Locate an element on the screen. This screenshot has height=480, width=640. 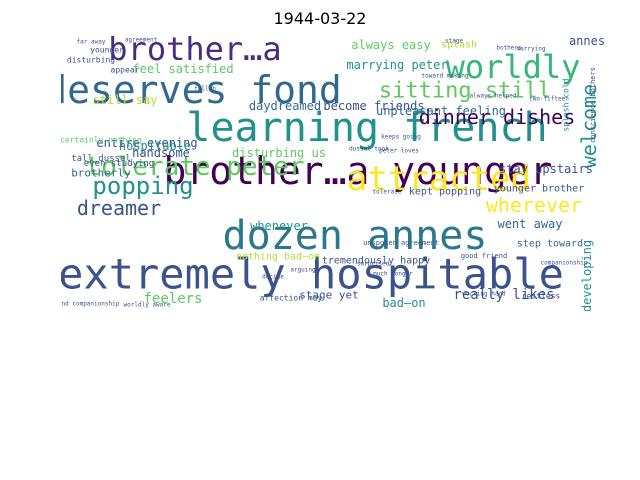
cloud-word: far away is located at coordinates (91, 42).